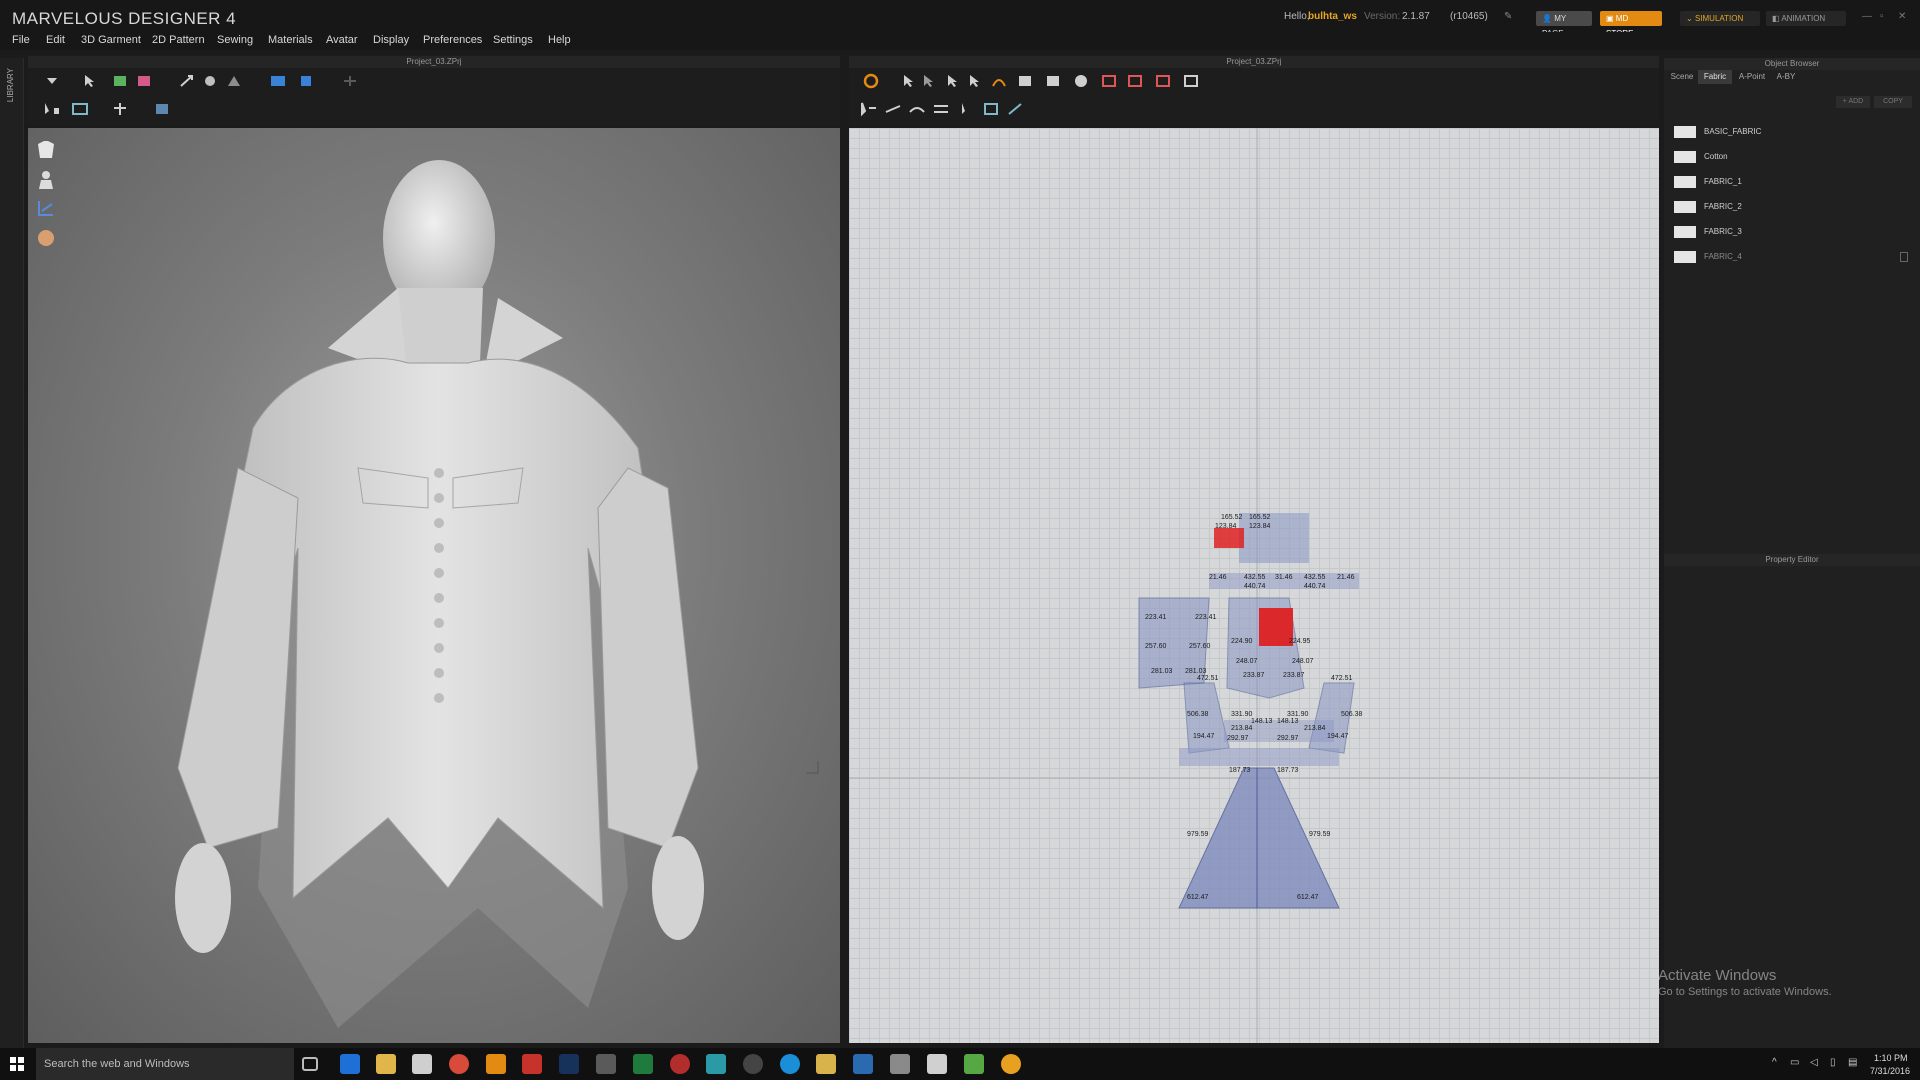  I want to click on simulation-mode-button: ⌄ SIMULATION, so click(1720, 18).